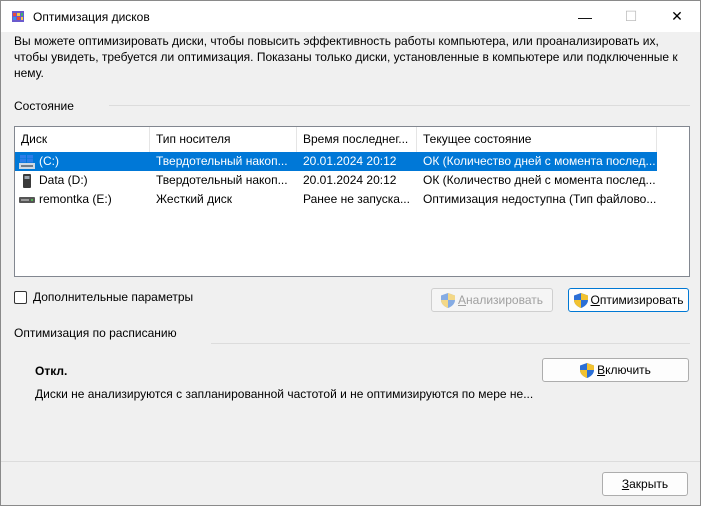 Image resolution: width=701 pixels, height=506 pixels. What do you see at coordinates (27, 180) in the screenshot?
I see `ssd-drive-icon` at bounding box center [27, 180].